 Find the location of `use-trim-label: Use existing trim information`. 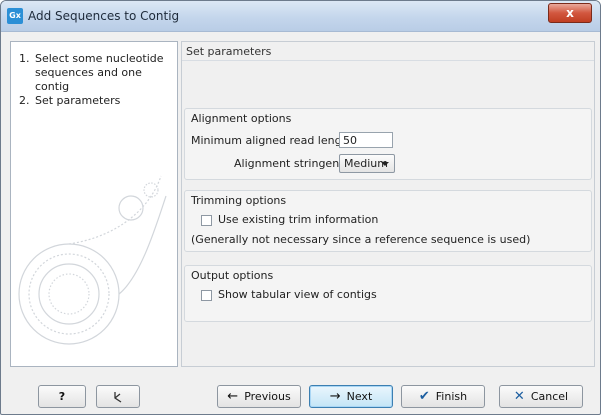

use-trim-label: Use existing trim information is located at coordinates (298, 219).